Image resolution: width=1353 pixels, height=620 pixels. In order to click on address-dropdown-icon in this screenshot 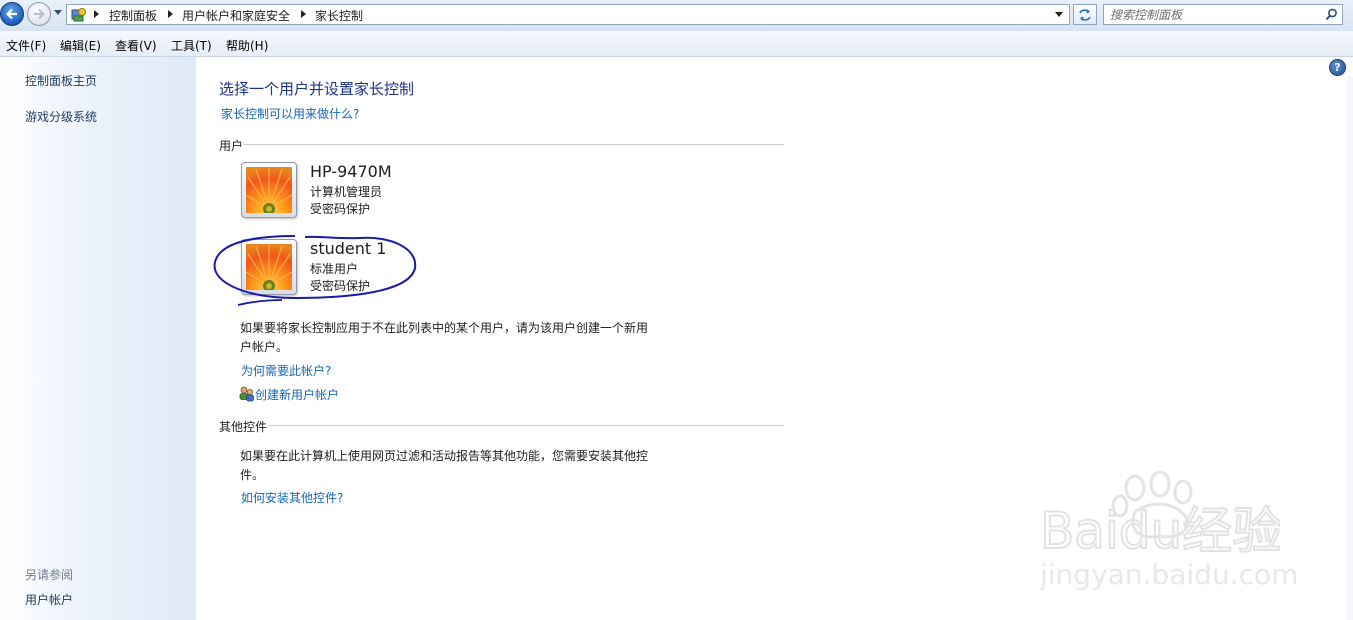, I will do `click(1059, 14)`.